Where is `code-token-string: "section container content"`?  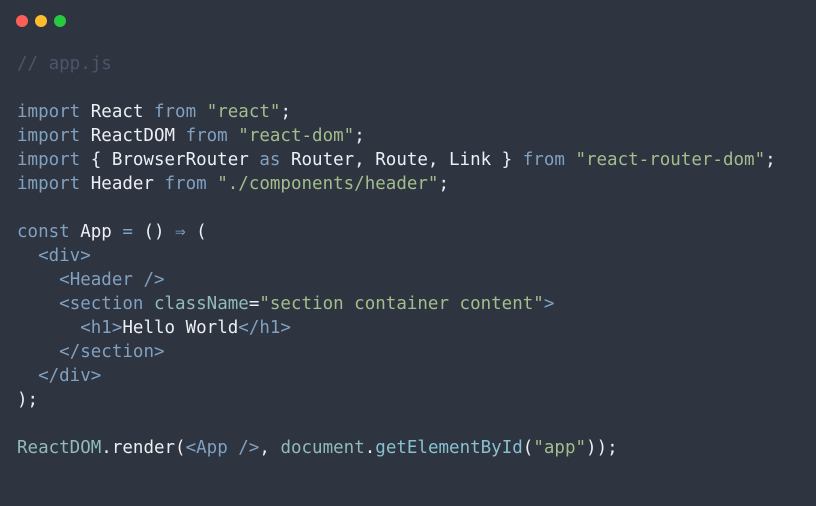
code-token-string: "section container content" is located at coordinates (401, 304).